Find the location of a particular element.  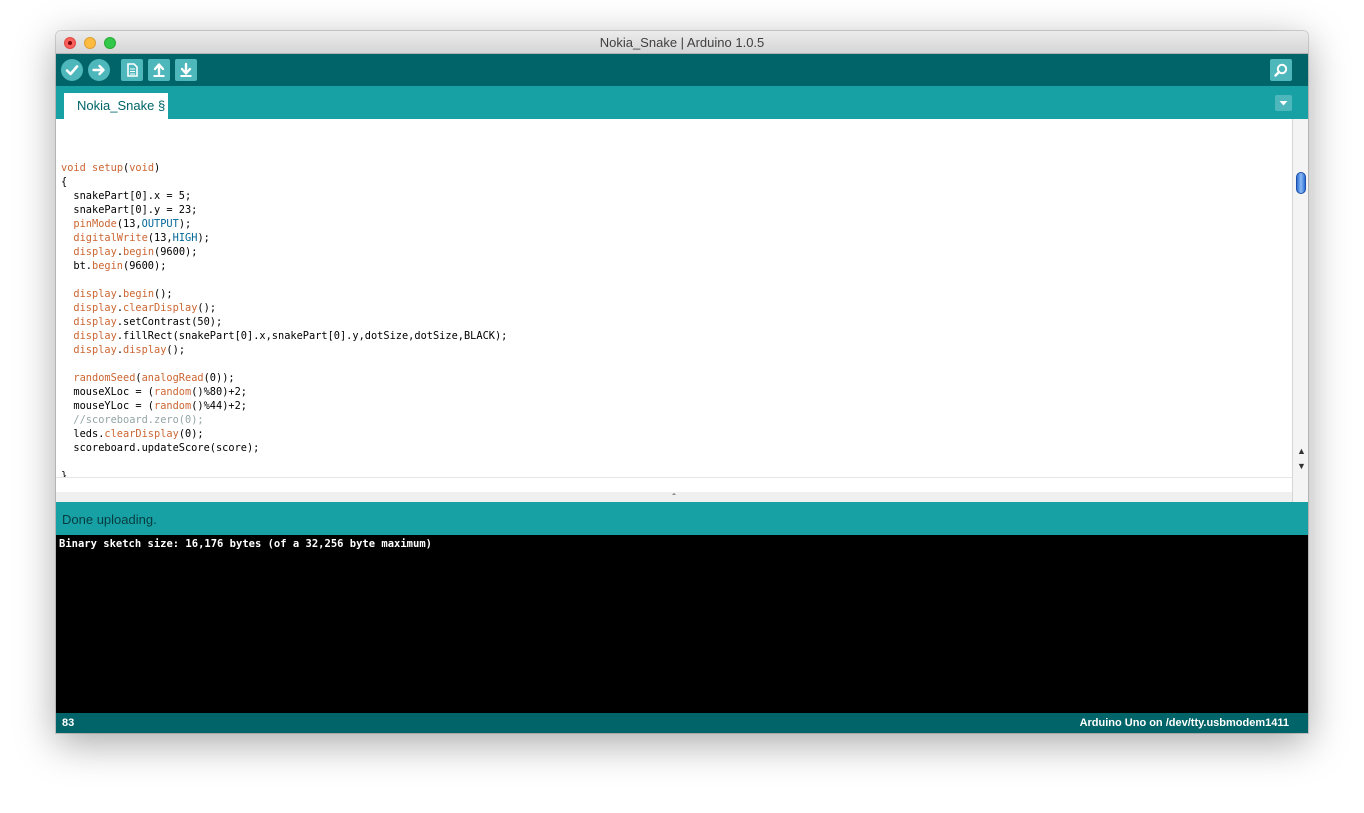

tab-nokia-snake: Nokia_Snake § is located at coordinates (116, 106).